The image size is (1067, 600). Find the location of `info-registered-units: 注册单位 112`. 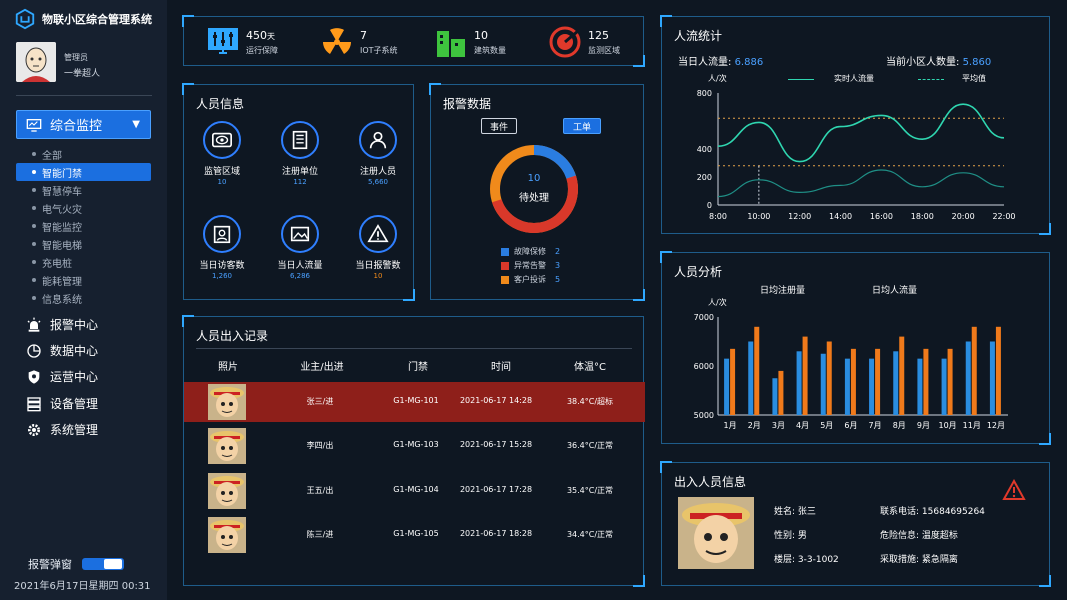

info-registered-units: 注册单位 112 is located at coordinates (300, 153).